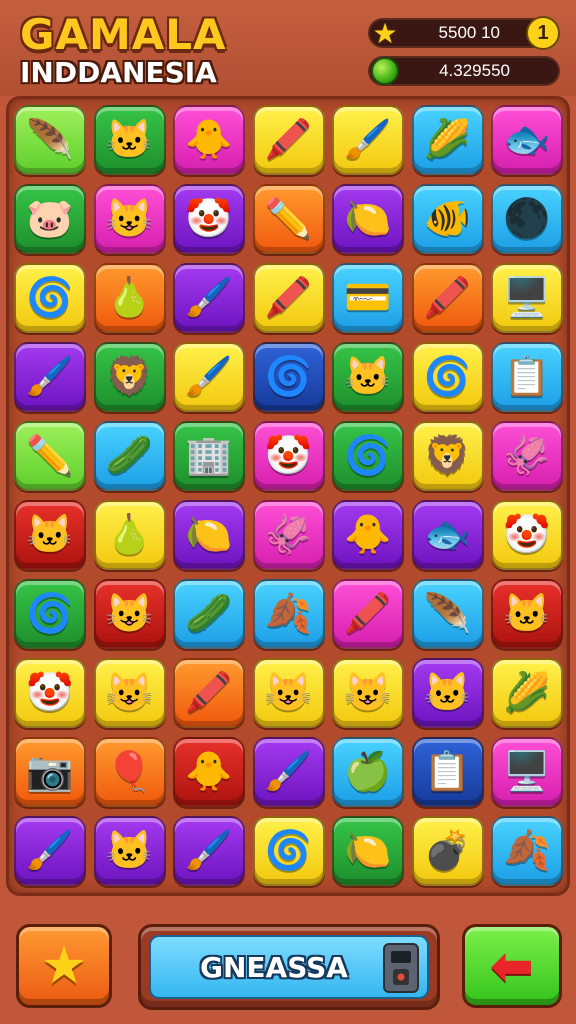 This screenshot has width=576, height=1024. I want to click on tile-r5-c5: 🌀, so click(368, 456).